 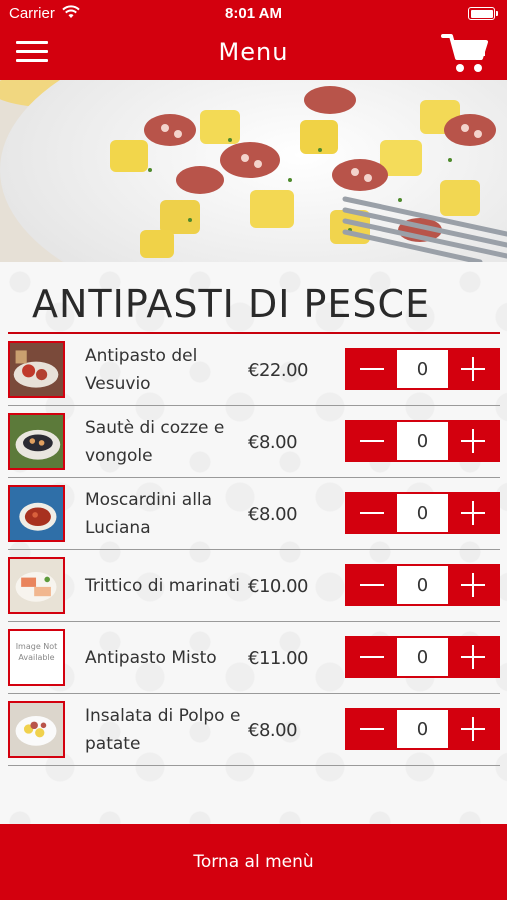 I want to click on item-name: Moscardini alla Luciana, so click(x=149, y=514).